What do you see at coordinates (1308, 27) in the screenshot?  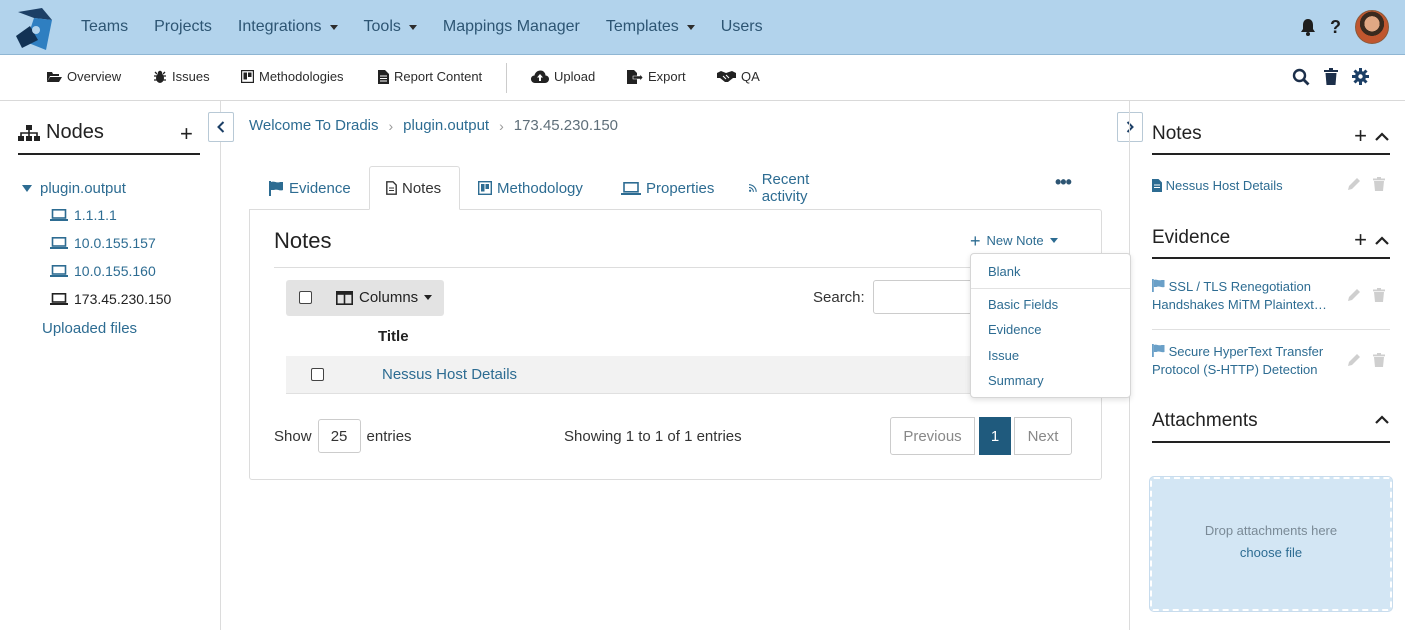 I see `bell-icon` at bounding box center [1308, 27].